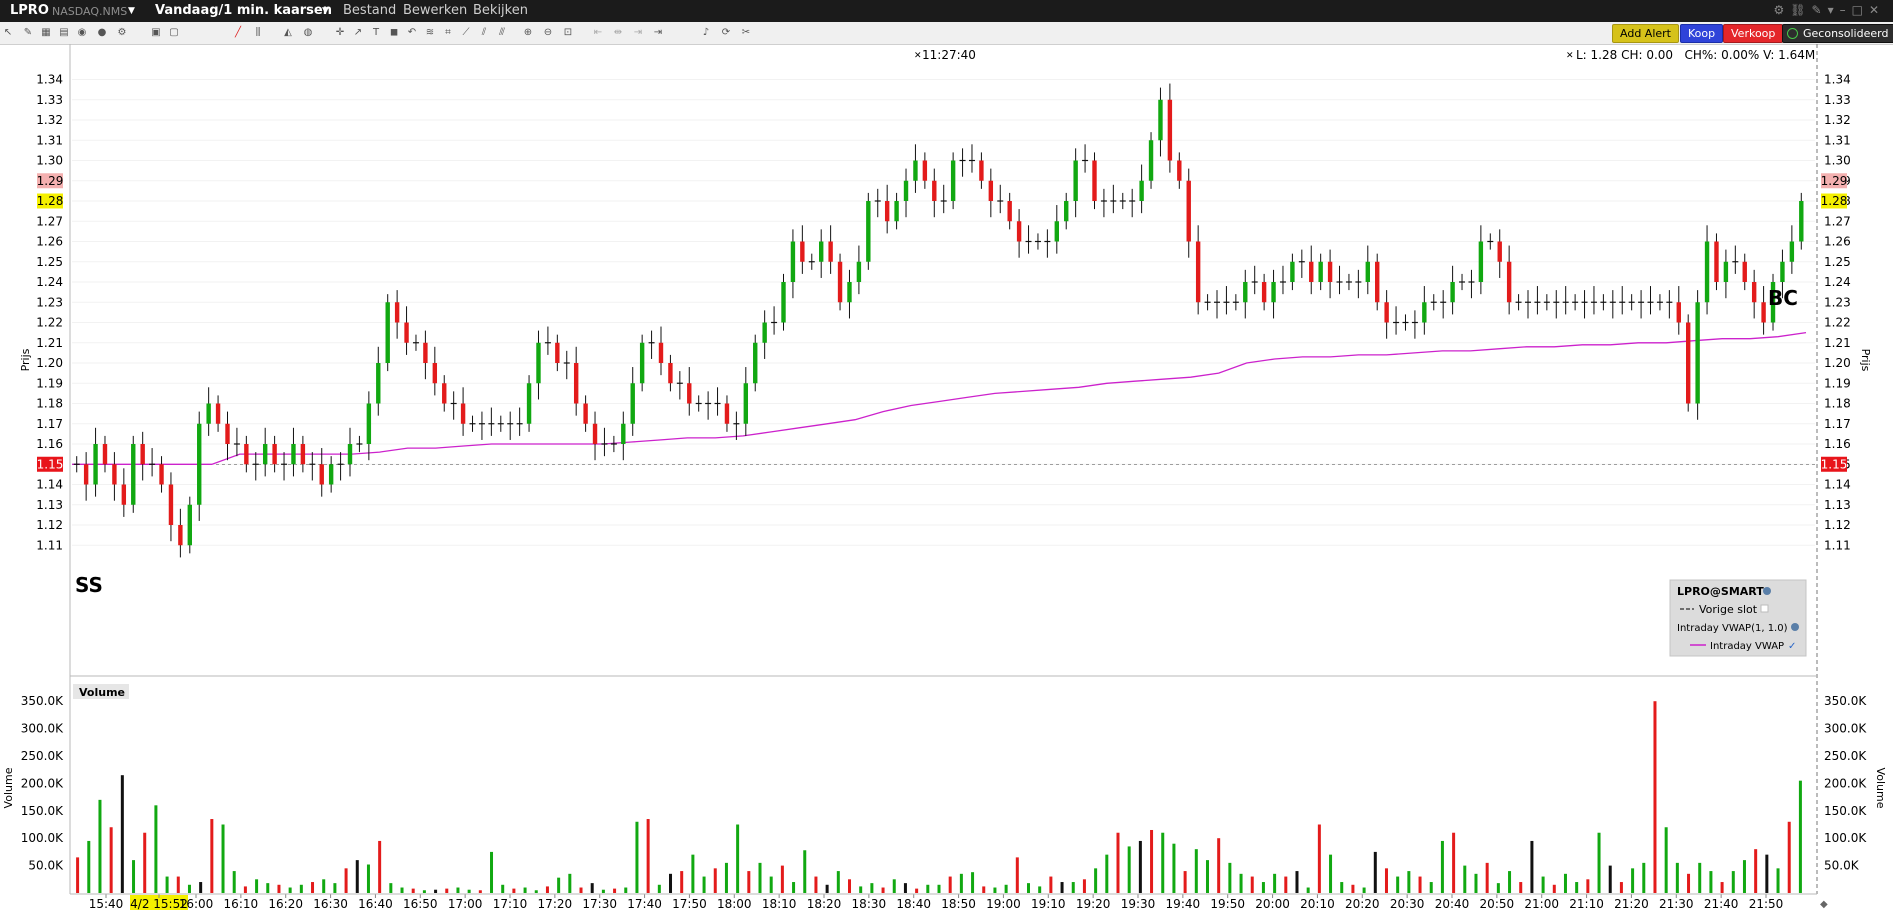 The image size is (1893, 918). Describe the element at coordinates (29, 10) in the screenshot. I see `symbol-label: LPRO` at that location.